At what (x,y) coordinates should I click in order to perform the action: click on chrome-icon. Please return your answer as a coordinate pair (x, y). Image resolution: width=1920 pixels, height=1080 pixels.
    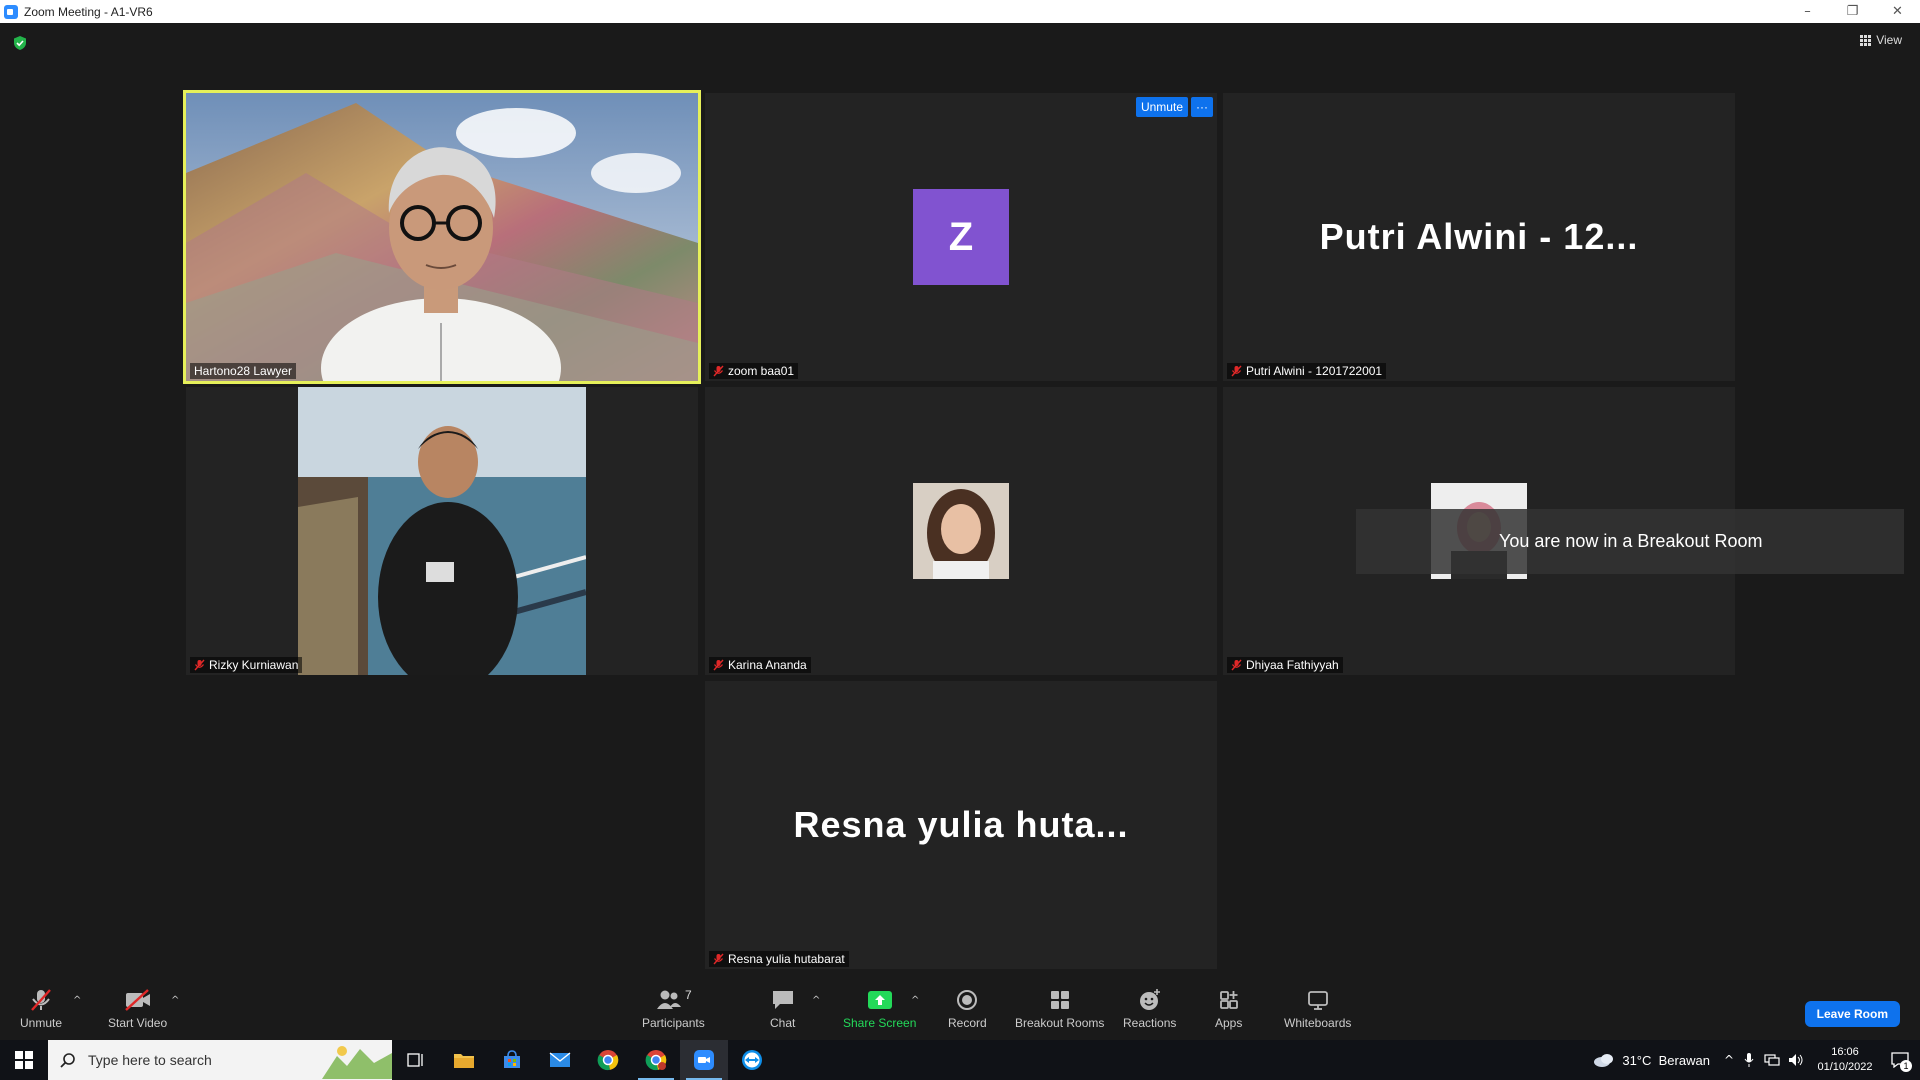
    Looking at the image, I should click on (608, 1060).